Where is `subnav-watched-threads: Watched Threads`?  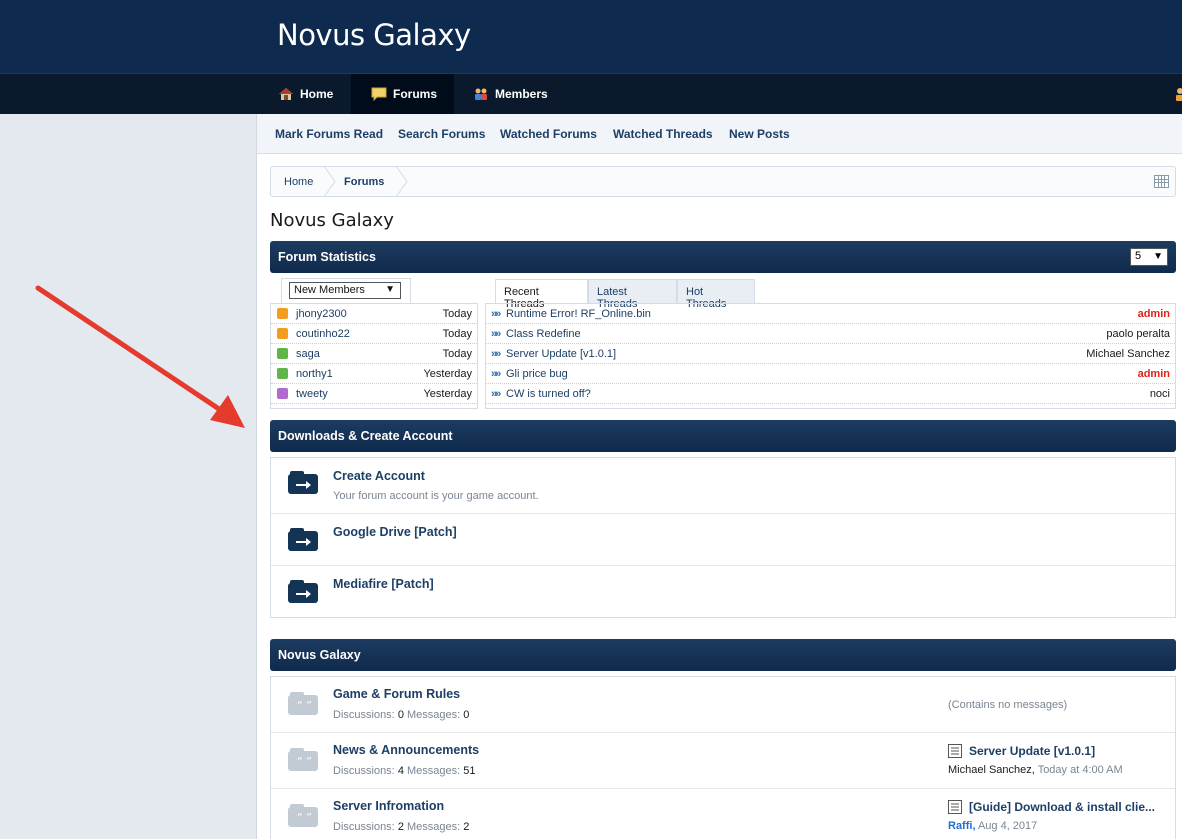 subnav-watched-threads: Watched Threads is located at coordinates (663, 134).